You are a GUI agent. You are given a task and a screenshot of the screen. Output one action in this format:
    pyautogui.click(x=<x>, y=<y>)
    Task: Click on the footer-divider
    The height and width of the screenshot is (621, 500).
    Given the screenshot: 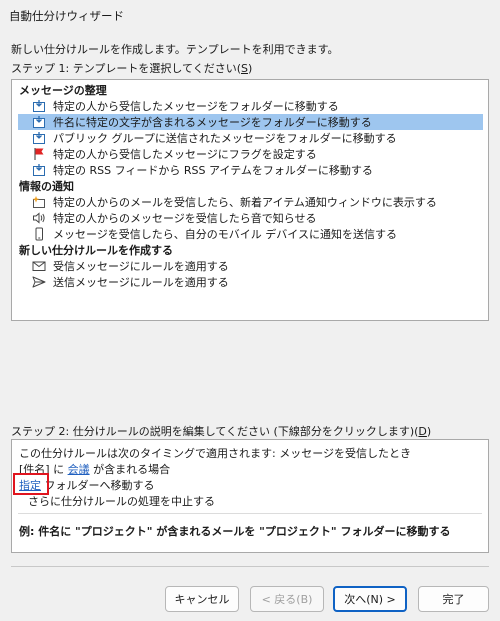 What is the action you would take?
    pyautogui.click(x=250, y=566)
    